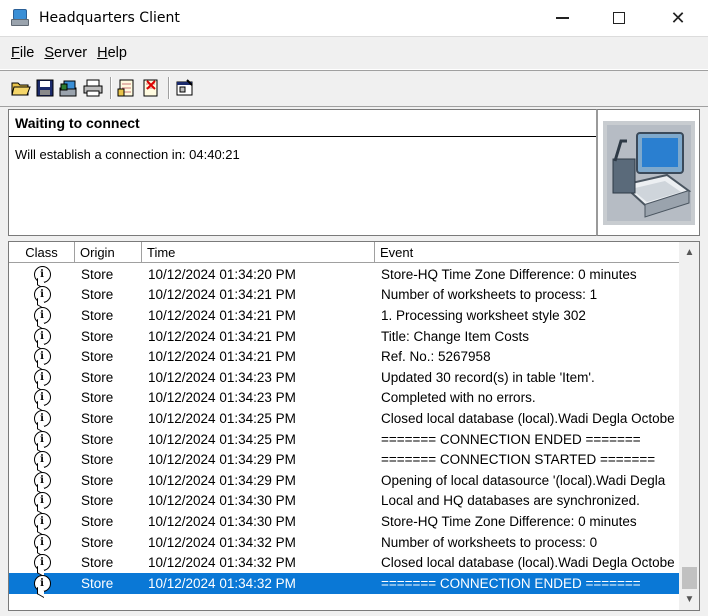 This screenshot has height=616, width=708. What do you see at coordinates (111, 88) in the screenshot?
I see `toolbar-separator` at bounding box center [111, 88].